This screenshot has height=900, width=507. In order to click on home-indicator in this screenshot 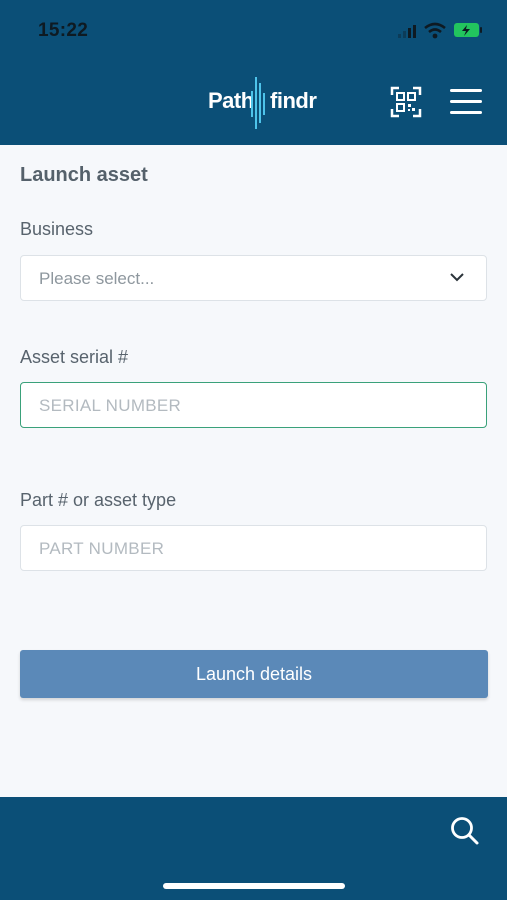, I will do `click(254, 886)`.